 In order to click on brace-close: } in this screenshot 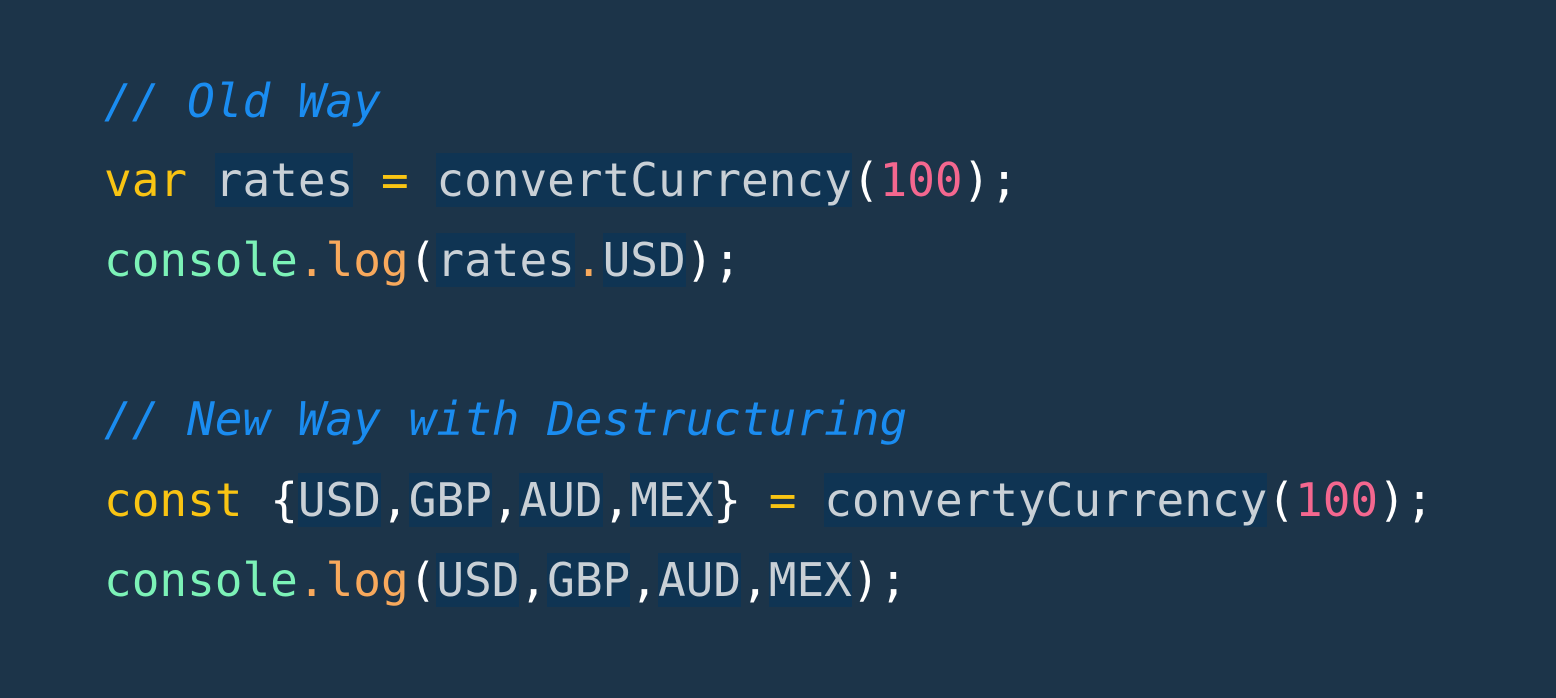, I will do `click(727, 500)`.